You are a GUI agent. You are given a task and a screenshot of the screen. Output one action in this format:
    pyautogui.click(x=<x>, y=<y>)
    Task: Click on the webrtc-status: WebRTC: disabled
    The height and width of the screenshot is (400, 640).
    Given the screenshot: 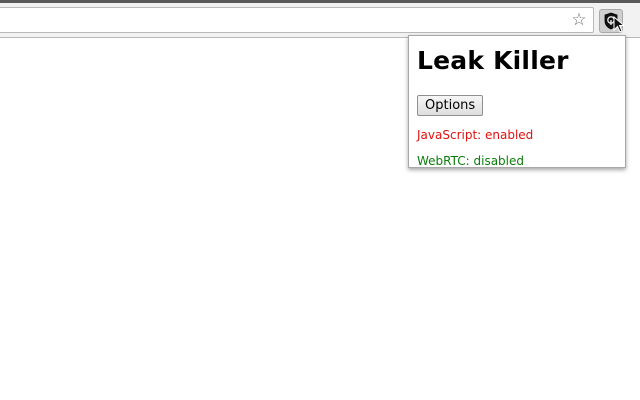 What is the action you would take?
    pyautogui.click(x=470, y=161)
    